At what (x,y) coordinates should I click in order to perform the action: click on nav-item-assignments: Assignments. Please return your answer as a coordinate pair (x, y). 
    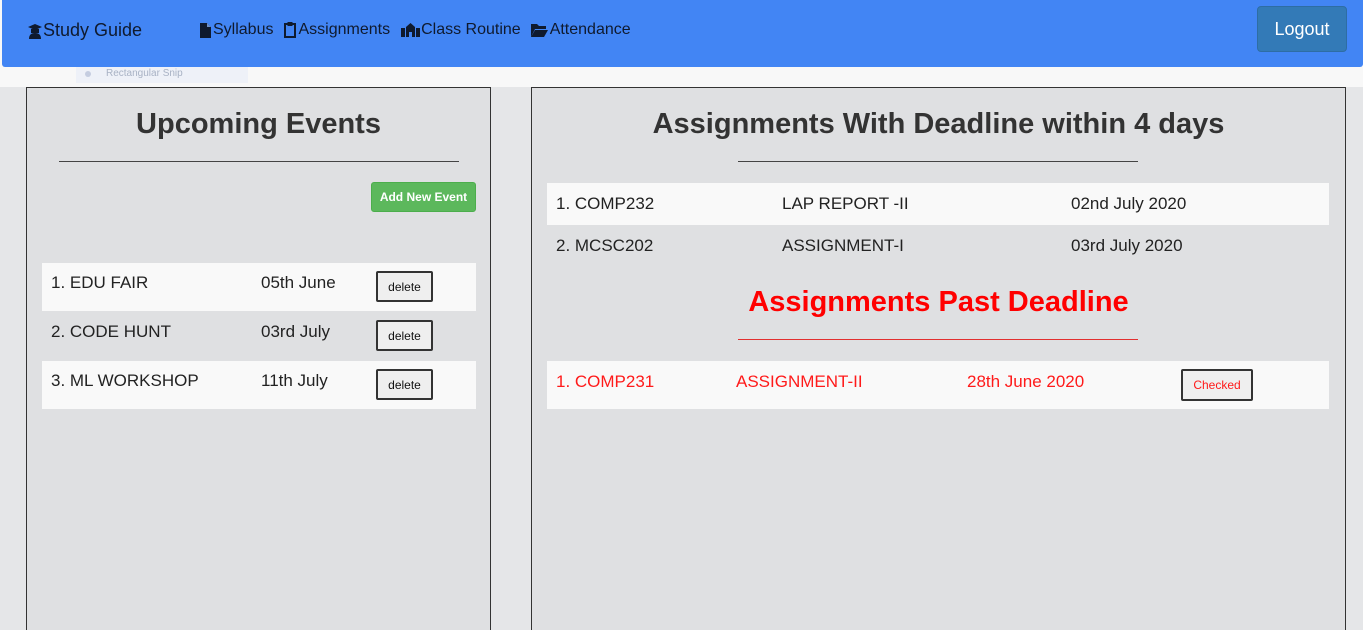
    Looking at the image, I should click on (336, 30).